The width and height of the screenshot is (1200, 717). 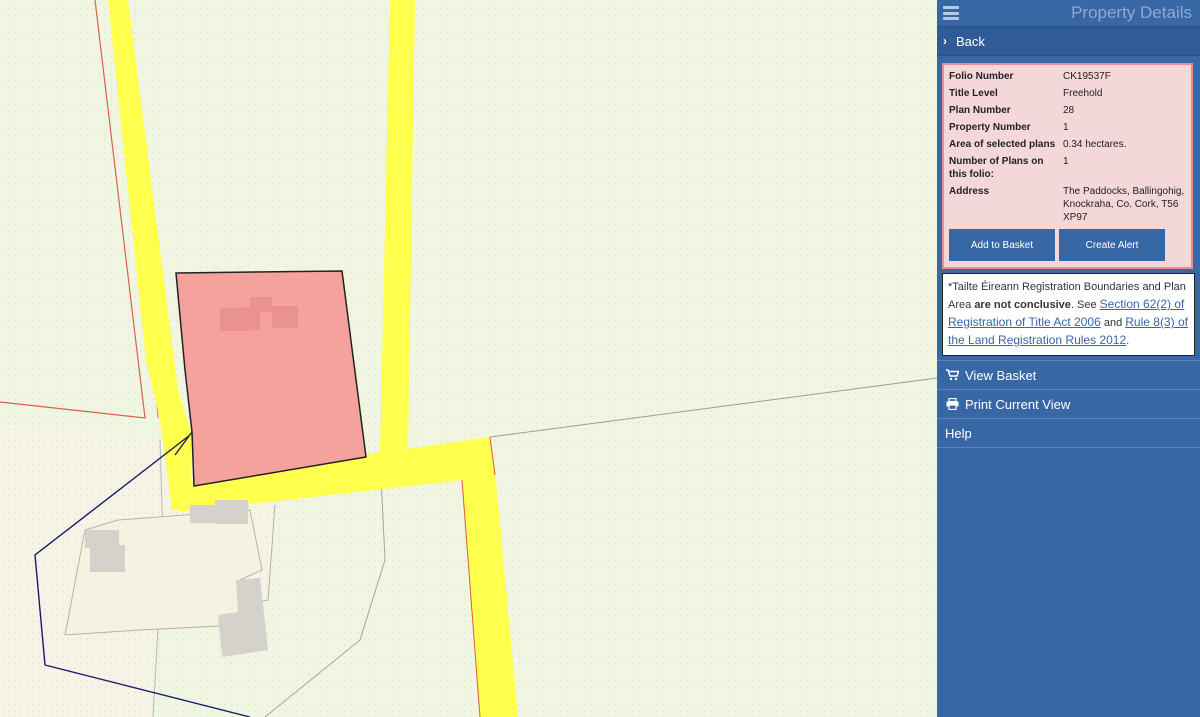 I want to click on back-button: › Back, so click(x=1068, y=41).